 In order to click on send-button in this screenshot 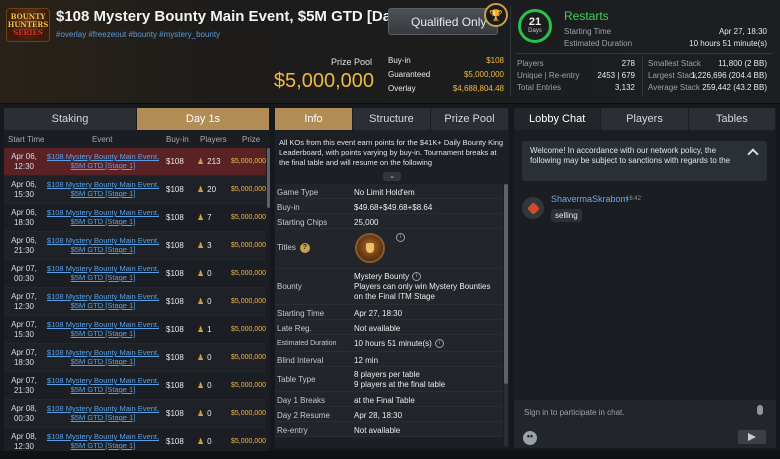, I will do `click(752, 437)`.